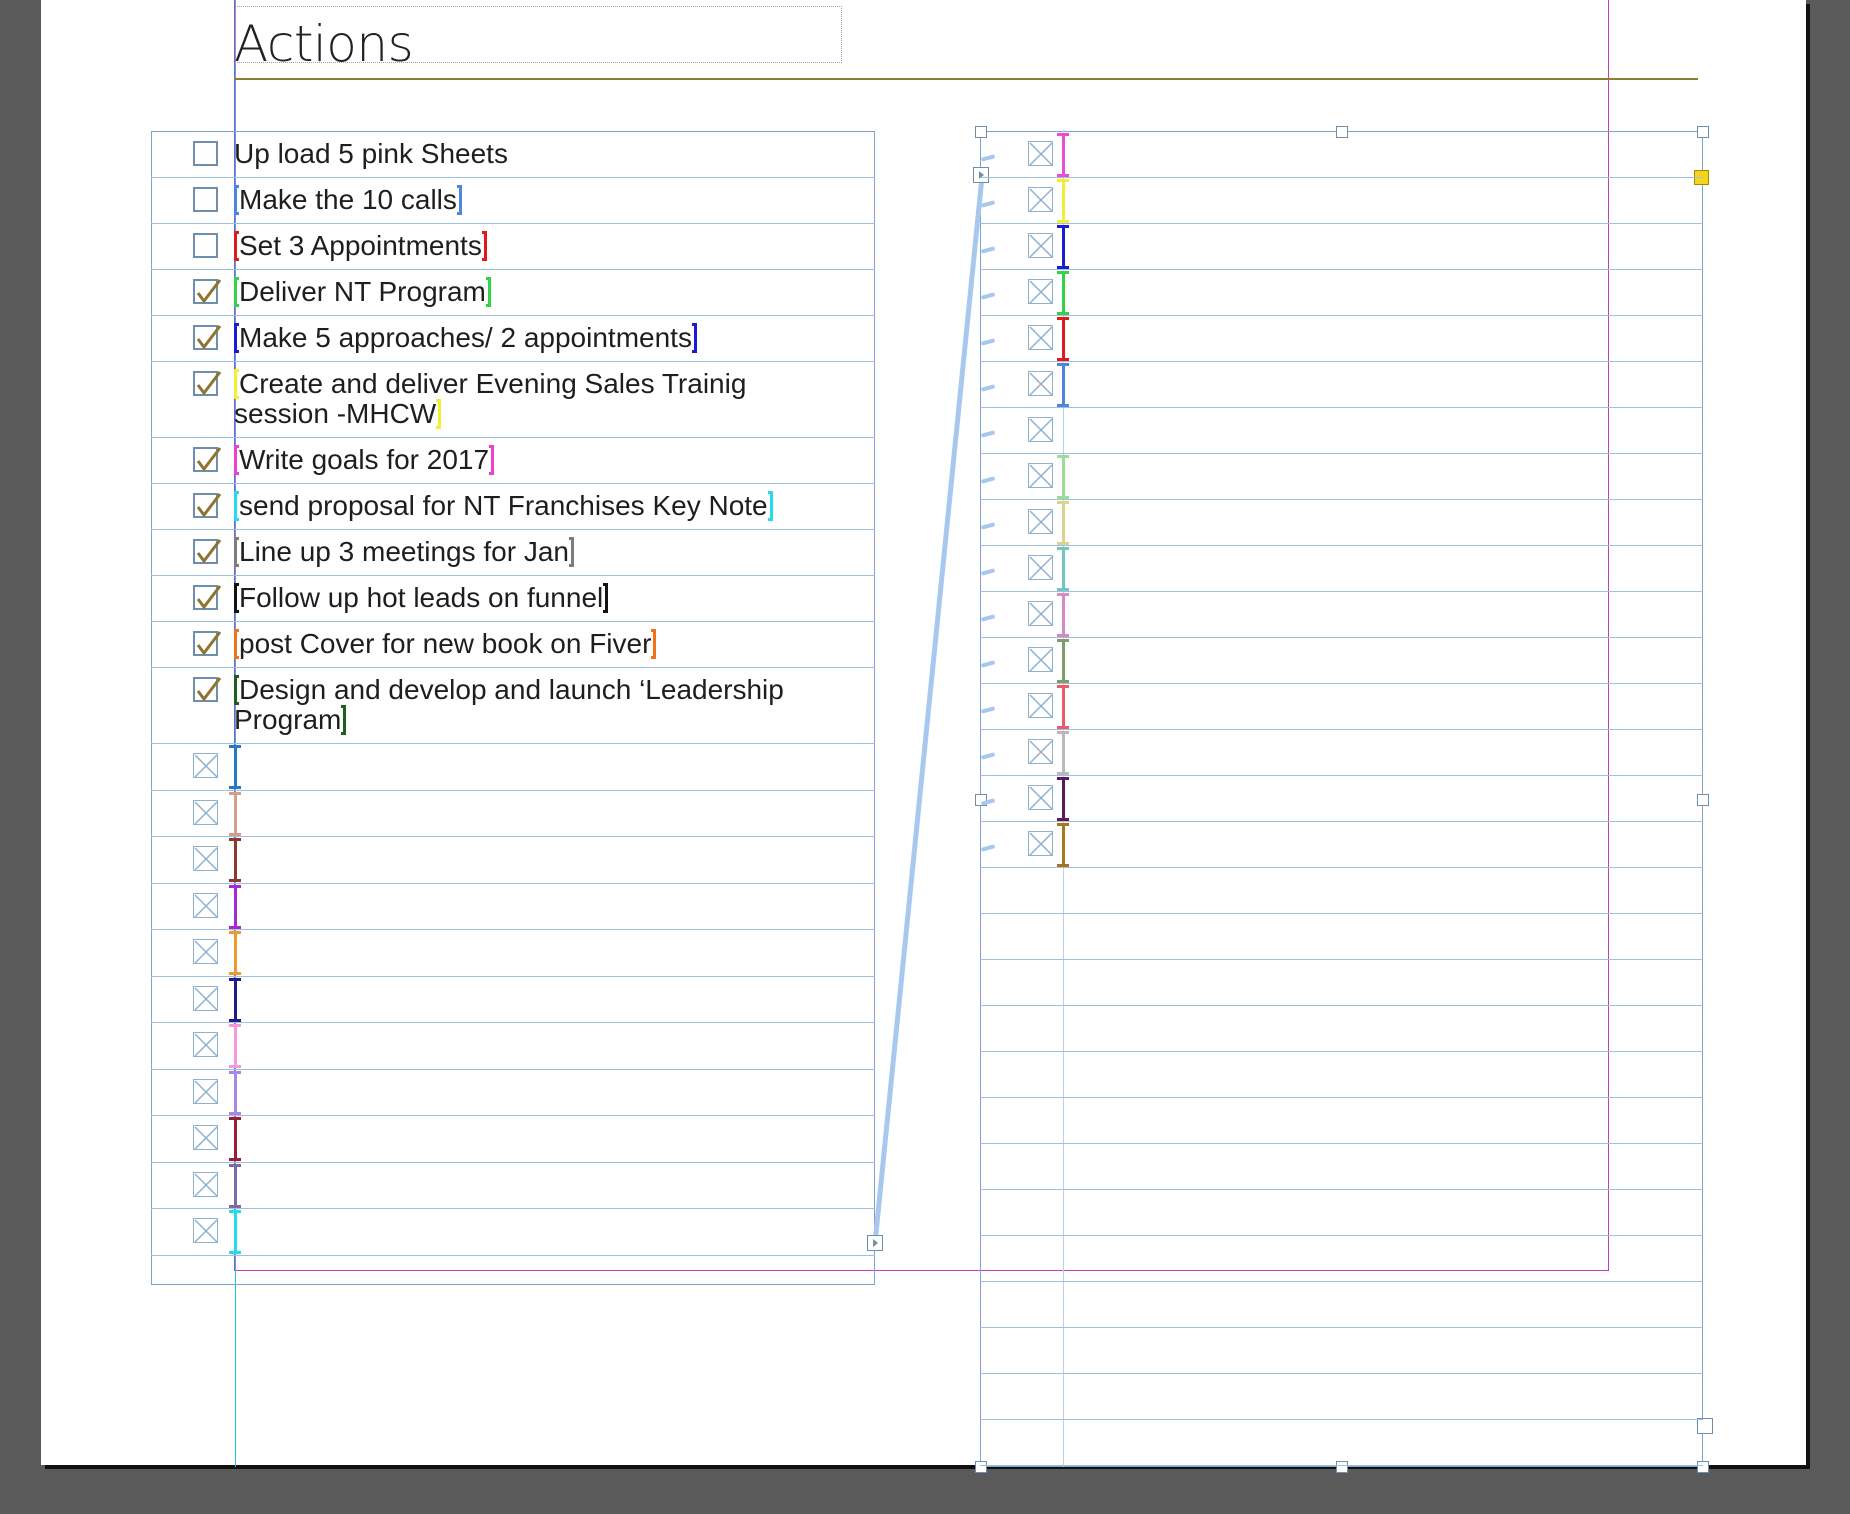 This screenshot has height=1514, width=1850. Describe the element at coordinates (465, 338) in the screenshot. I see `task-item: Make 5 approaches/ 2 appointments` at that location.